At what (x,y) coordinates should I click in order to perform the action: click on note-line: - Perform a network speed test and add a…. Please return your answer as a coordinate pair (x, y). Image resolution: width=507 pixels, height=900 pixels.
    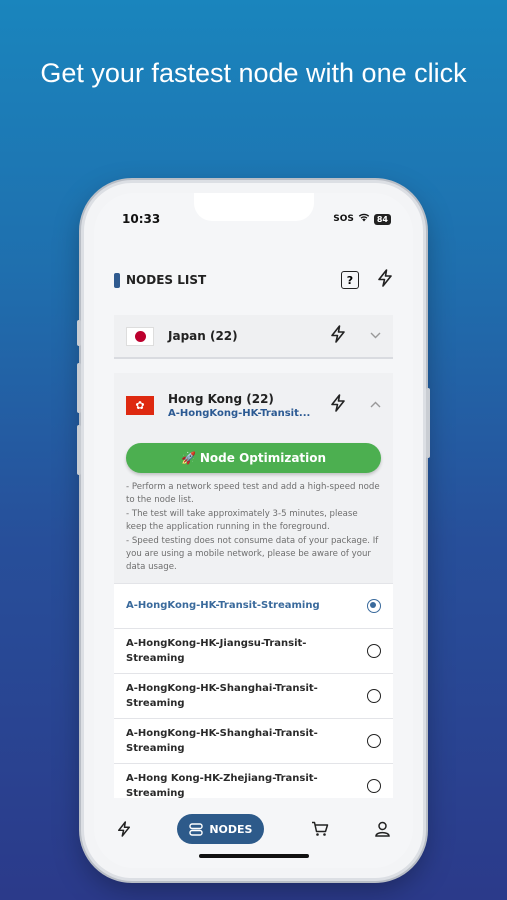
    Looking at the image, I should click on (253, 494).